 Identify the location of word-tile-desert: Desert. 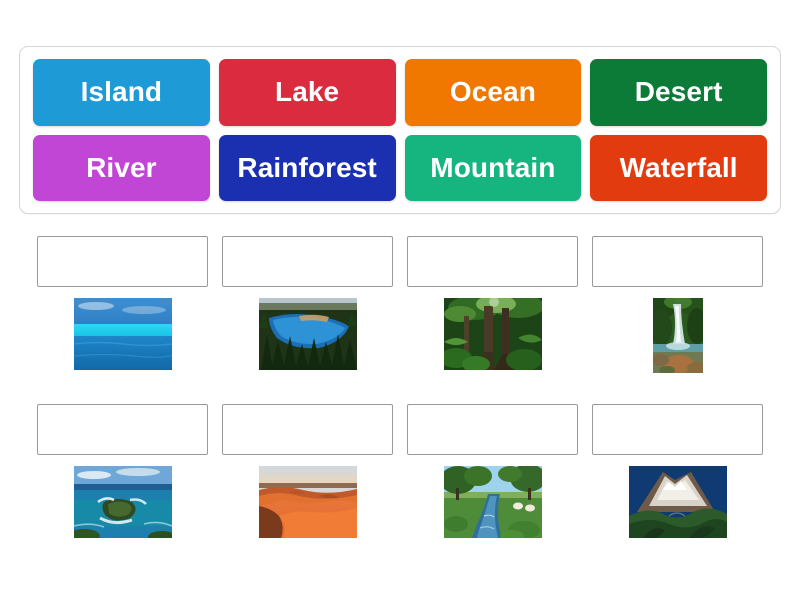
(678, 92).